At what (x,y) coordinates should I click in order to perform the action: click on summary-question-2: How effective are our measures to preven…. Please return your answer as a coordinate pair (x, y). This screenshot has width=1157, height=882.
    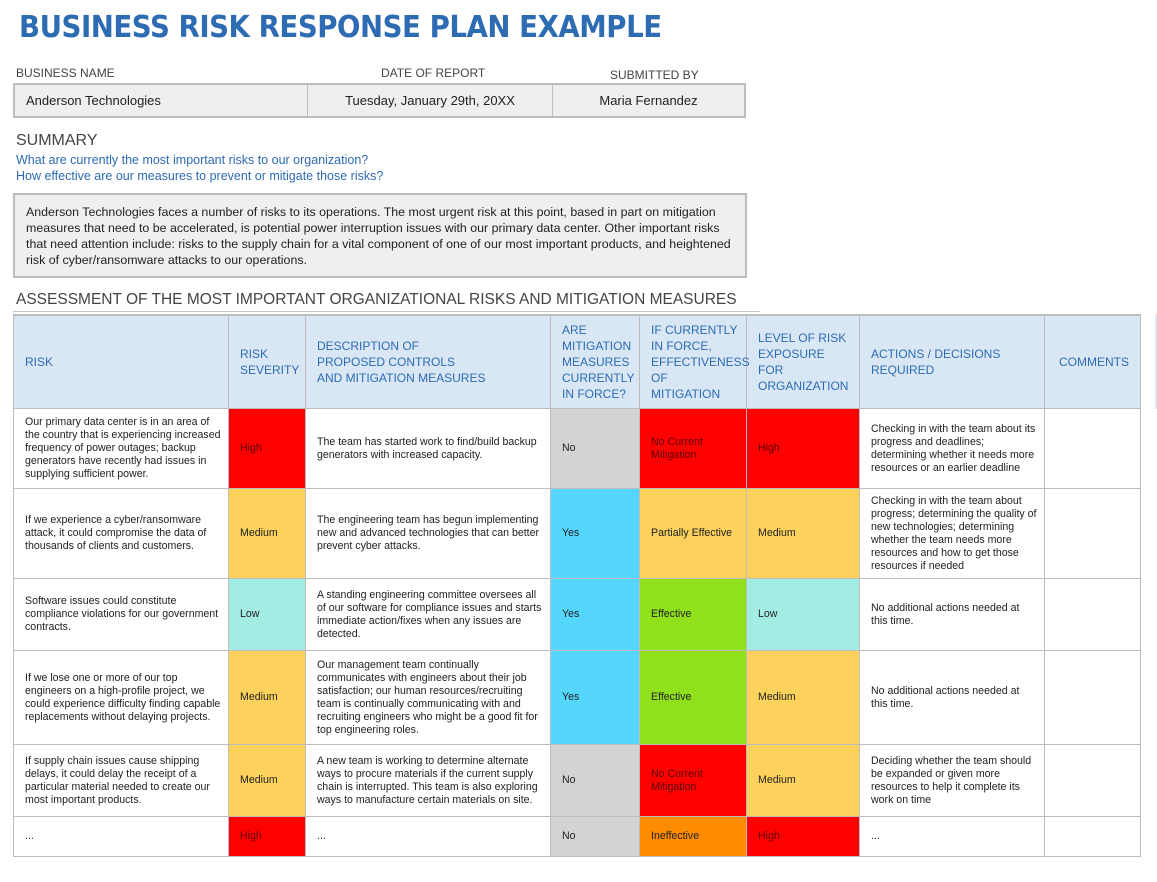
    Looking at the image, I should click on (200, 176).